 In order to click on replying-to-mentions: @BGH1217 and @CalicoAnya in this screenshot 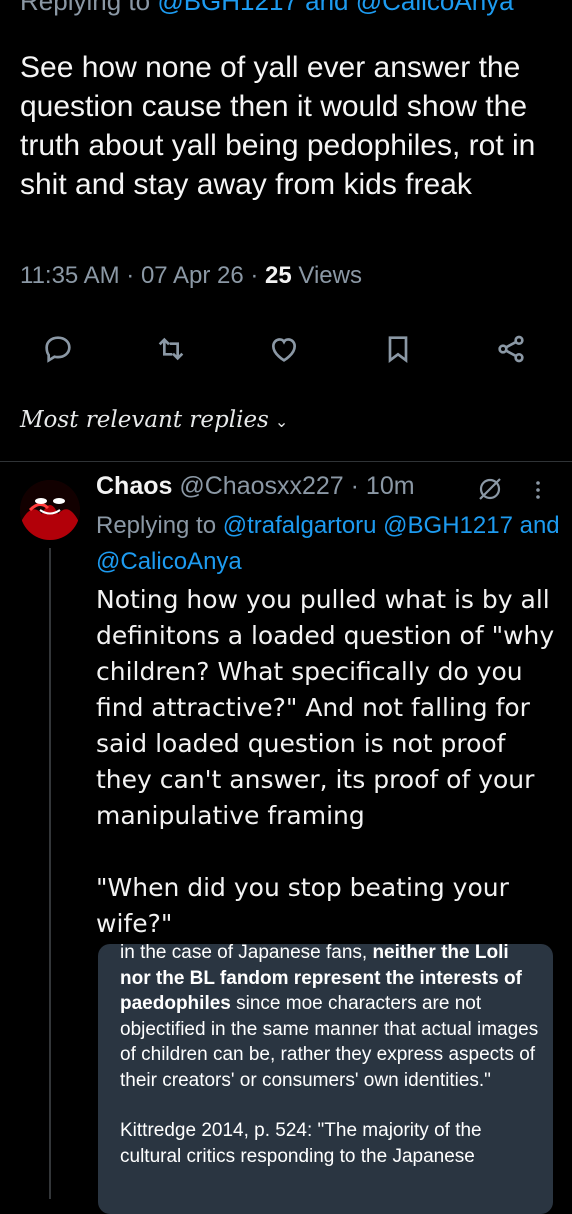, I will do `click(335, 8)`.